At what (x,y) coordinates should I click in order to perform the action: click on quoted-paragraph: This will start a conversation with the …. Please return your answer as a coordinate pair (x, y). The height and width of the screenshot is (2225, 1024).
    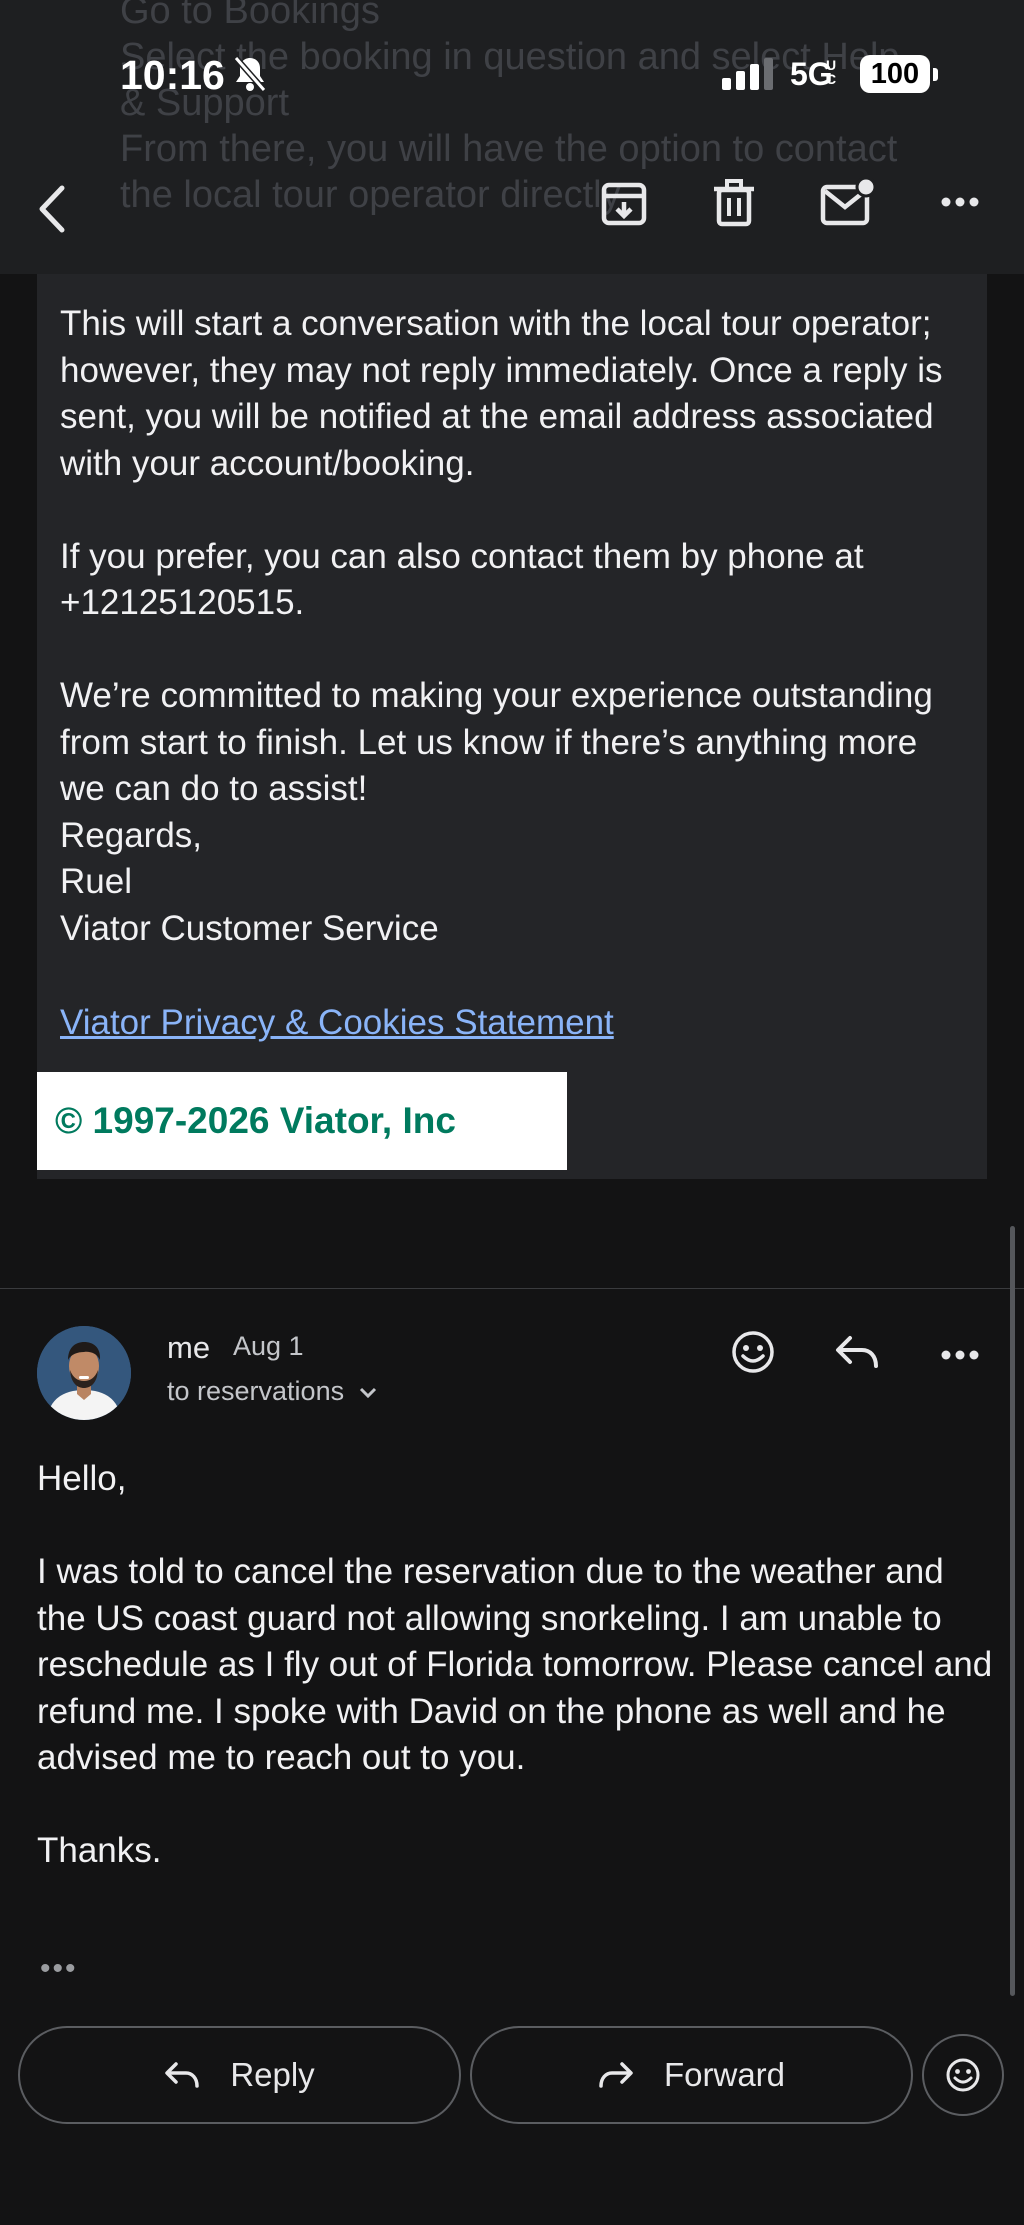
    Looking at the image, I should click on (501, 393).